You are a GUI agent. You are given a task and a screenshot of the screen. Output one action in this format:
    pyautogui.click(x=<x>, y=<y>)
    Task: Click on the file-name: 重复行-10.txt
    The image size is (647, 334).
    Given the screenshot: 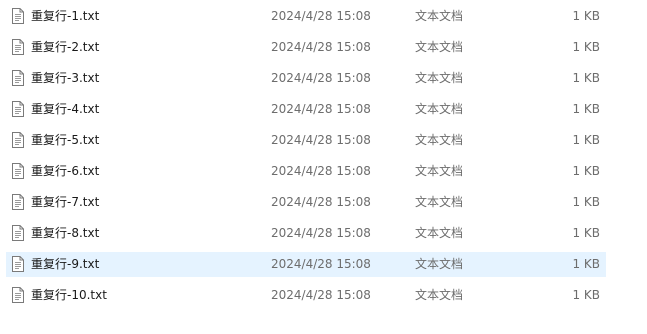 What is the action you would take?
    pyautogui.click(x=69, y=295)
    